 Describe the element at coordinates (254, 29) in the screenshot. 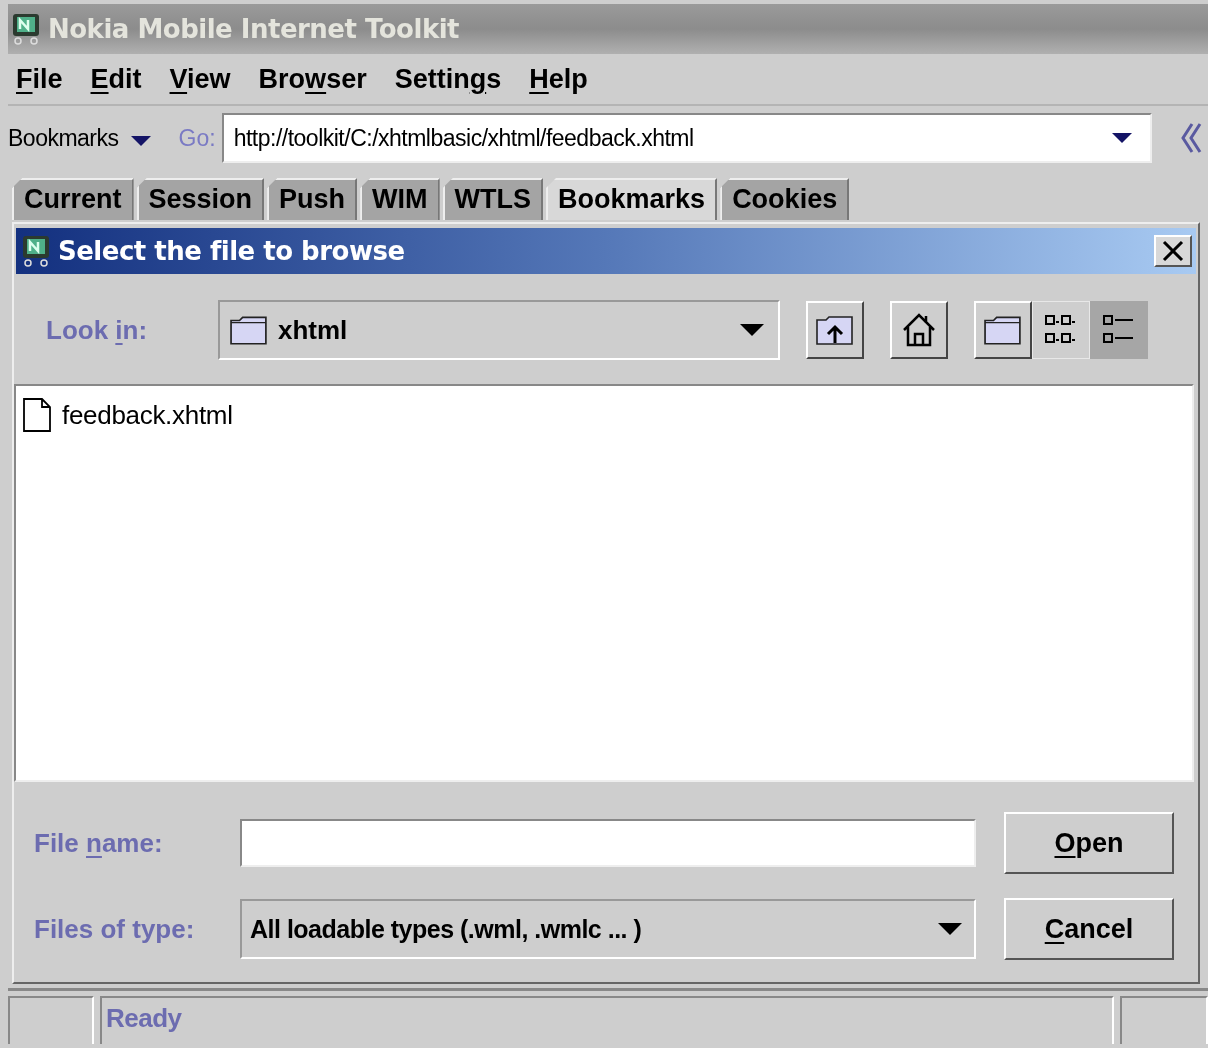

I see `window-title: Nokia Mobile Internet Toolkit` at that location.